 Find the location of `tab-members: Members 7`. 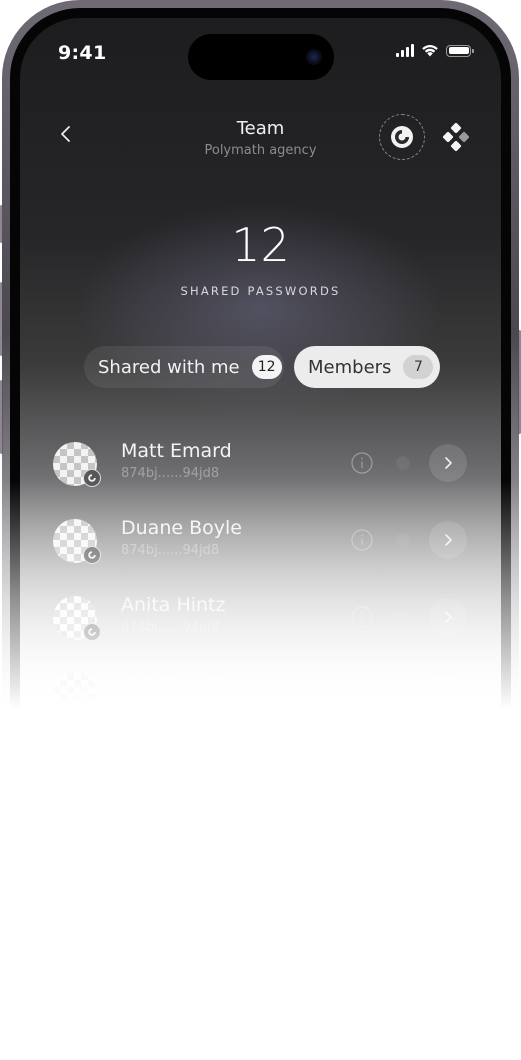

tab-members: Members 7 is located at coordinates (367, 367).